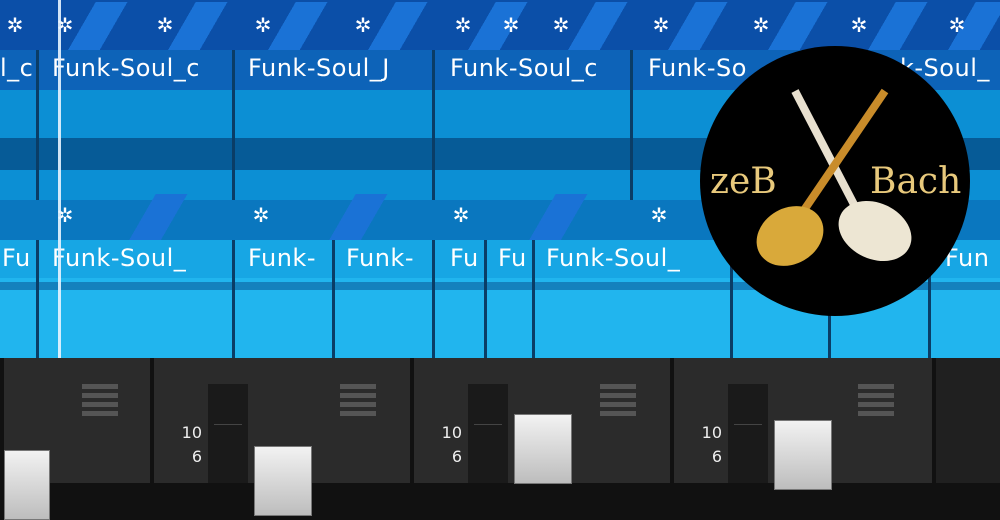  Describe the element at coordinates (835, 181) in the screenshot. I see `zeb-bach-logo: zeB Bach` at that location.